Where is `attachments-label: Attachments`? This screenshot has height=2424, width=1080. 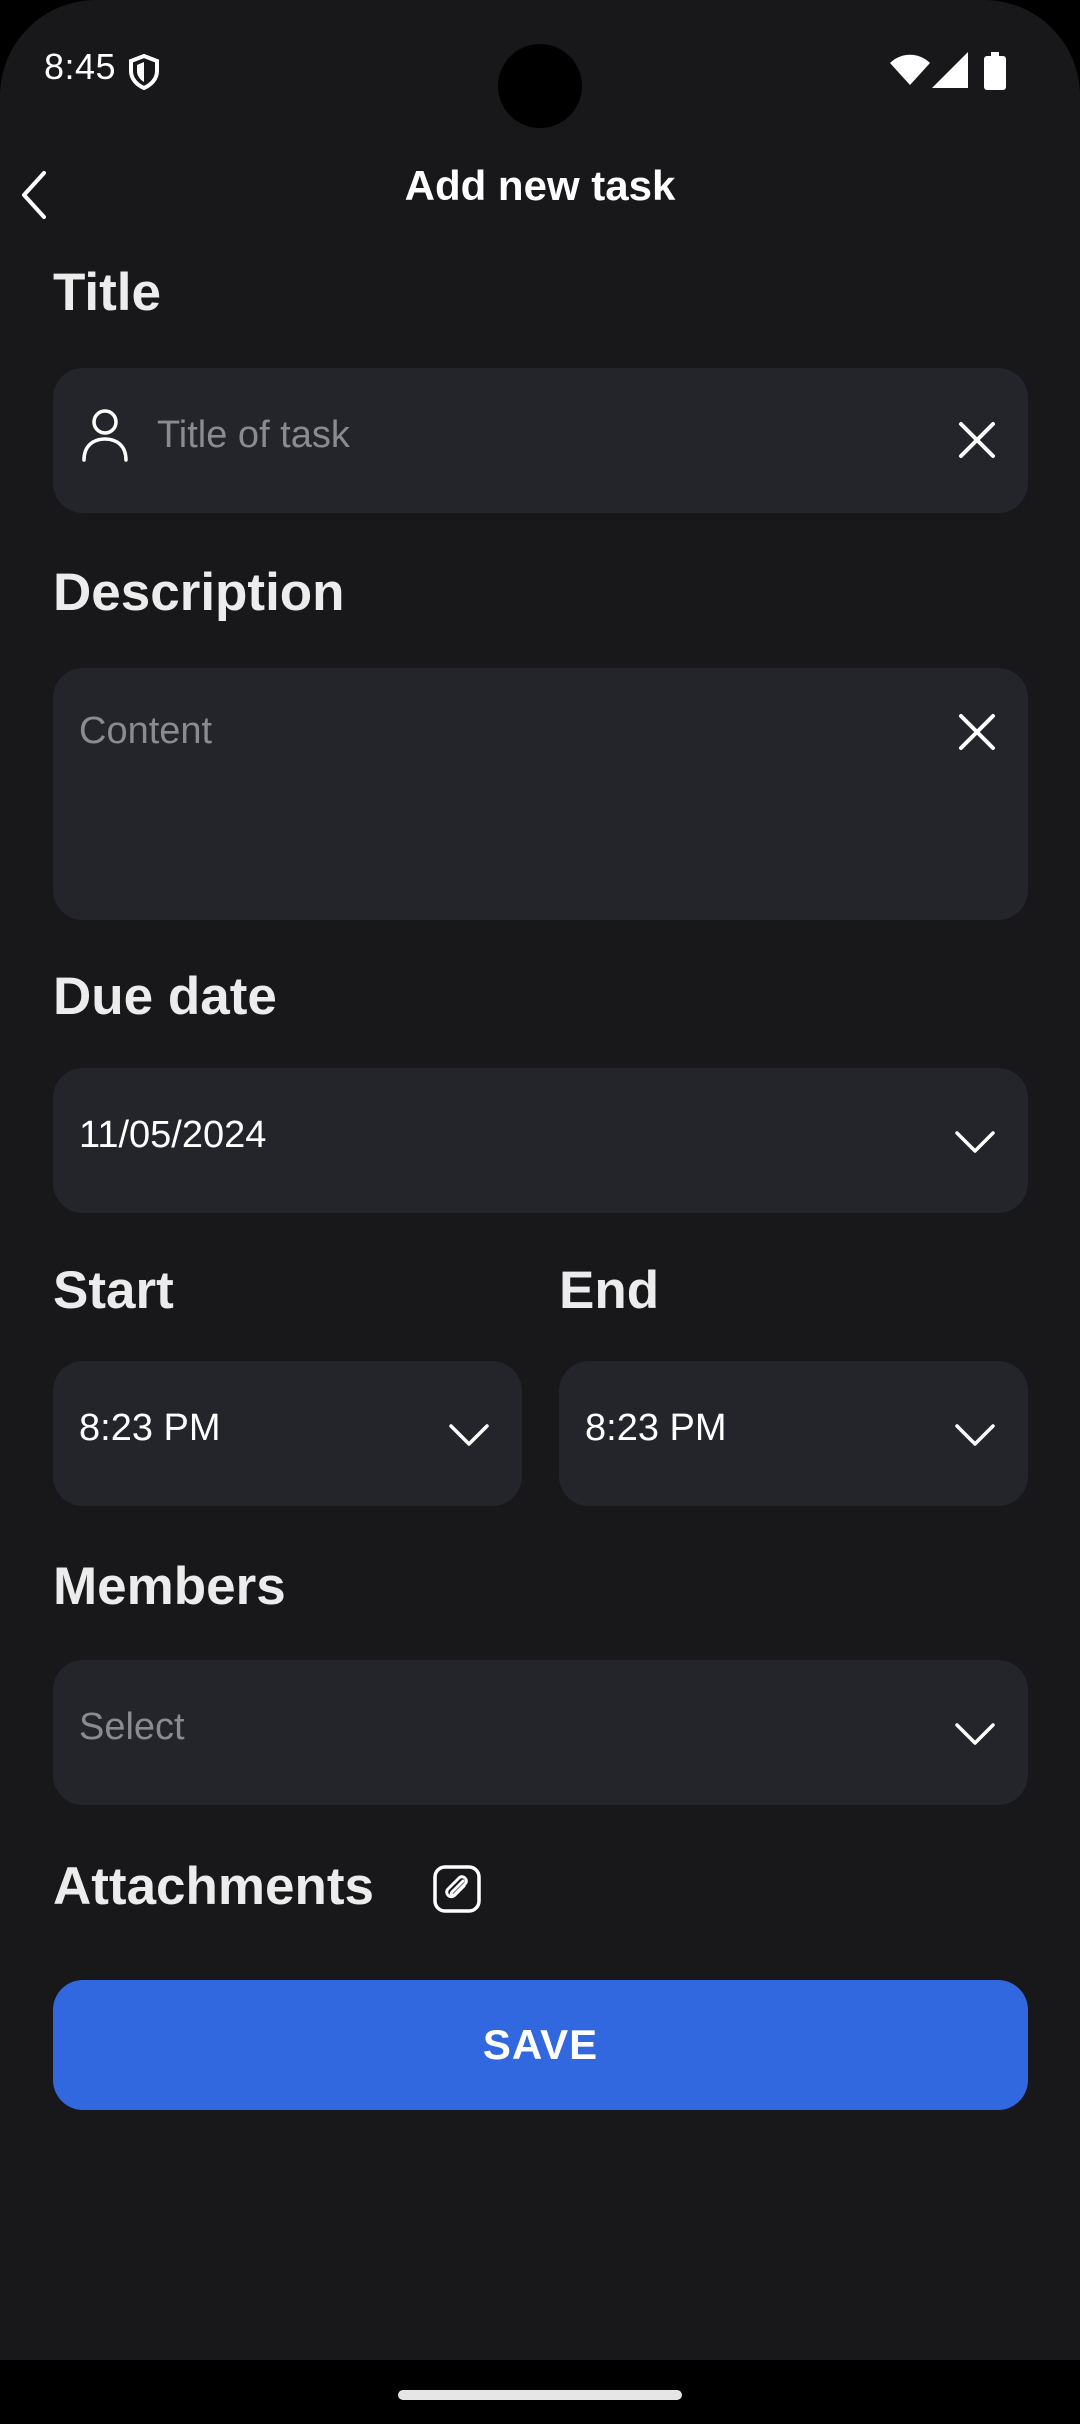
attachments-label: Attachments is located at coordinates (214, 1886).